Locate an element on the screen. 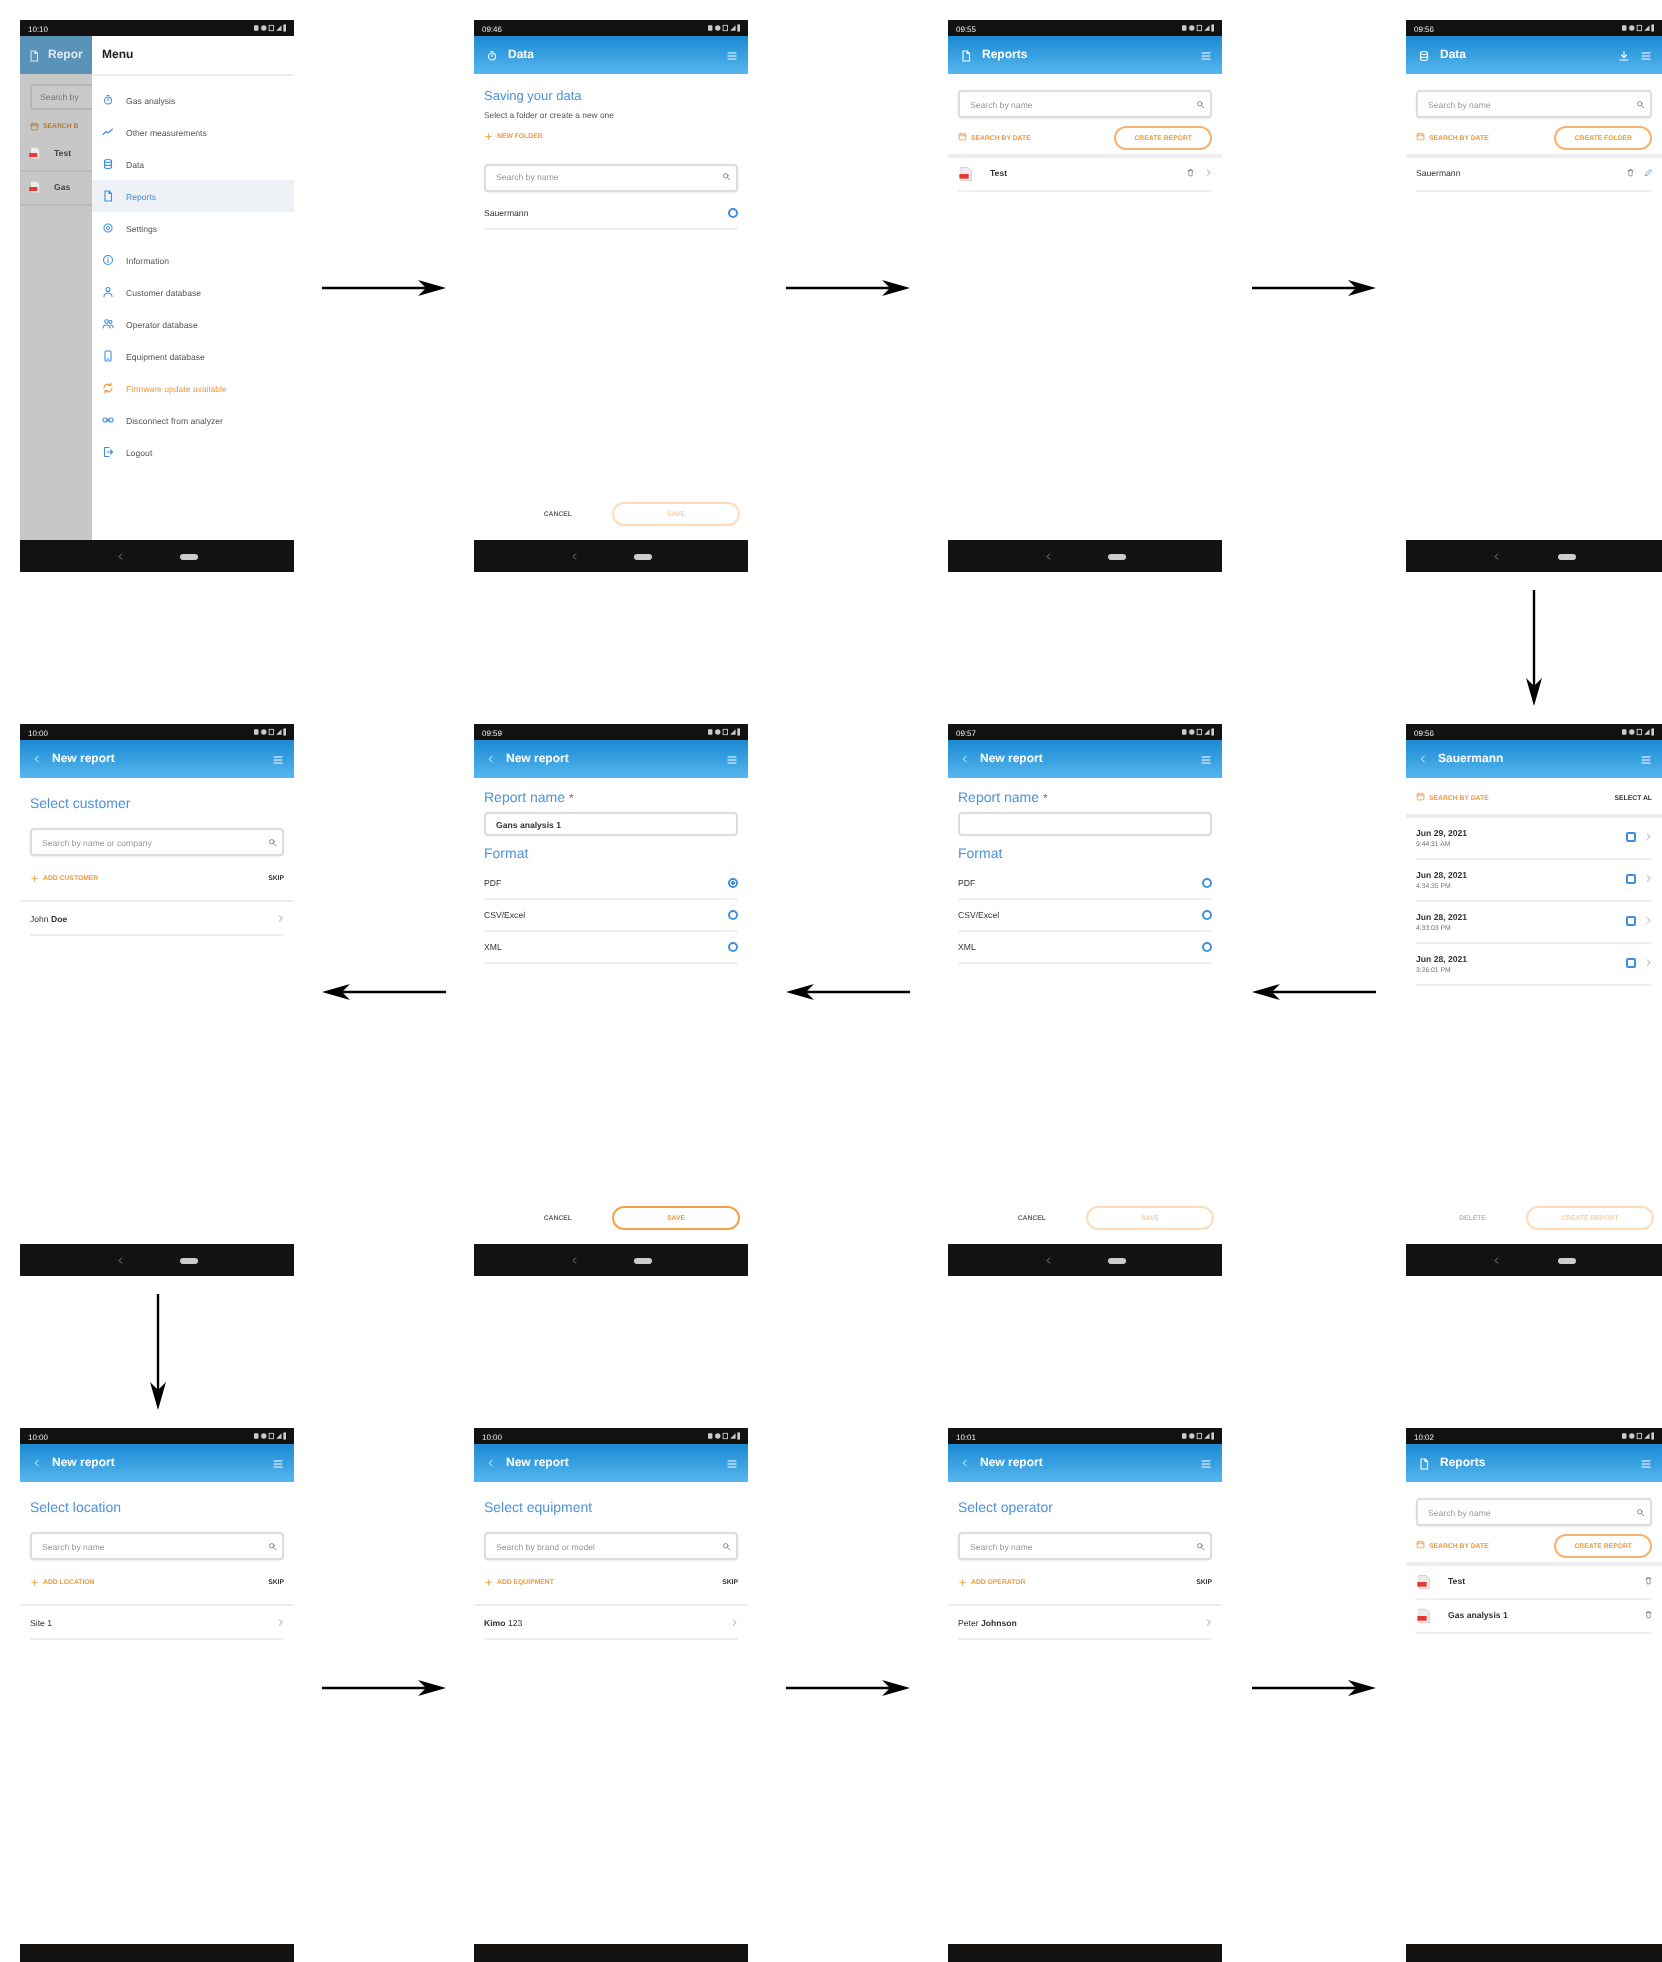  device-icon is located at coordinates (108, 356).